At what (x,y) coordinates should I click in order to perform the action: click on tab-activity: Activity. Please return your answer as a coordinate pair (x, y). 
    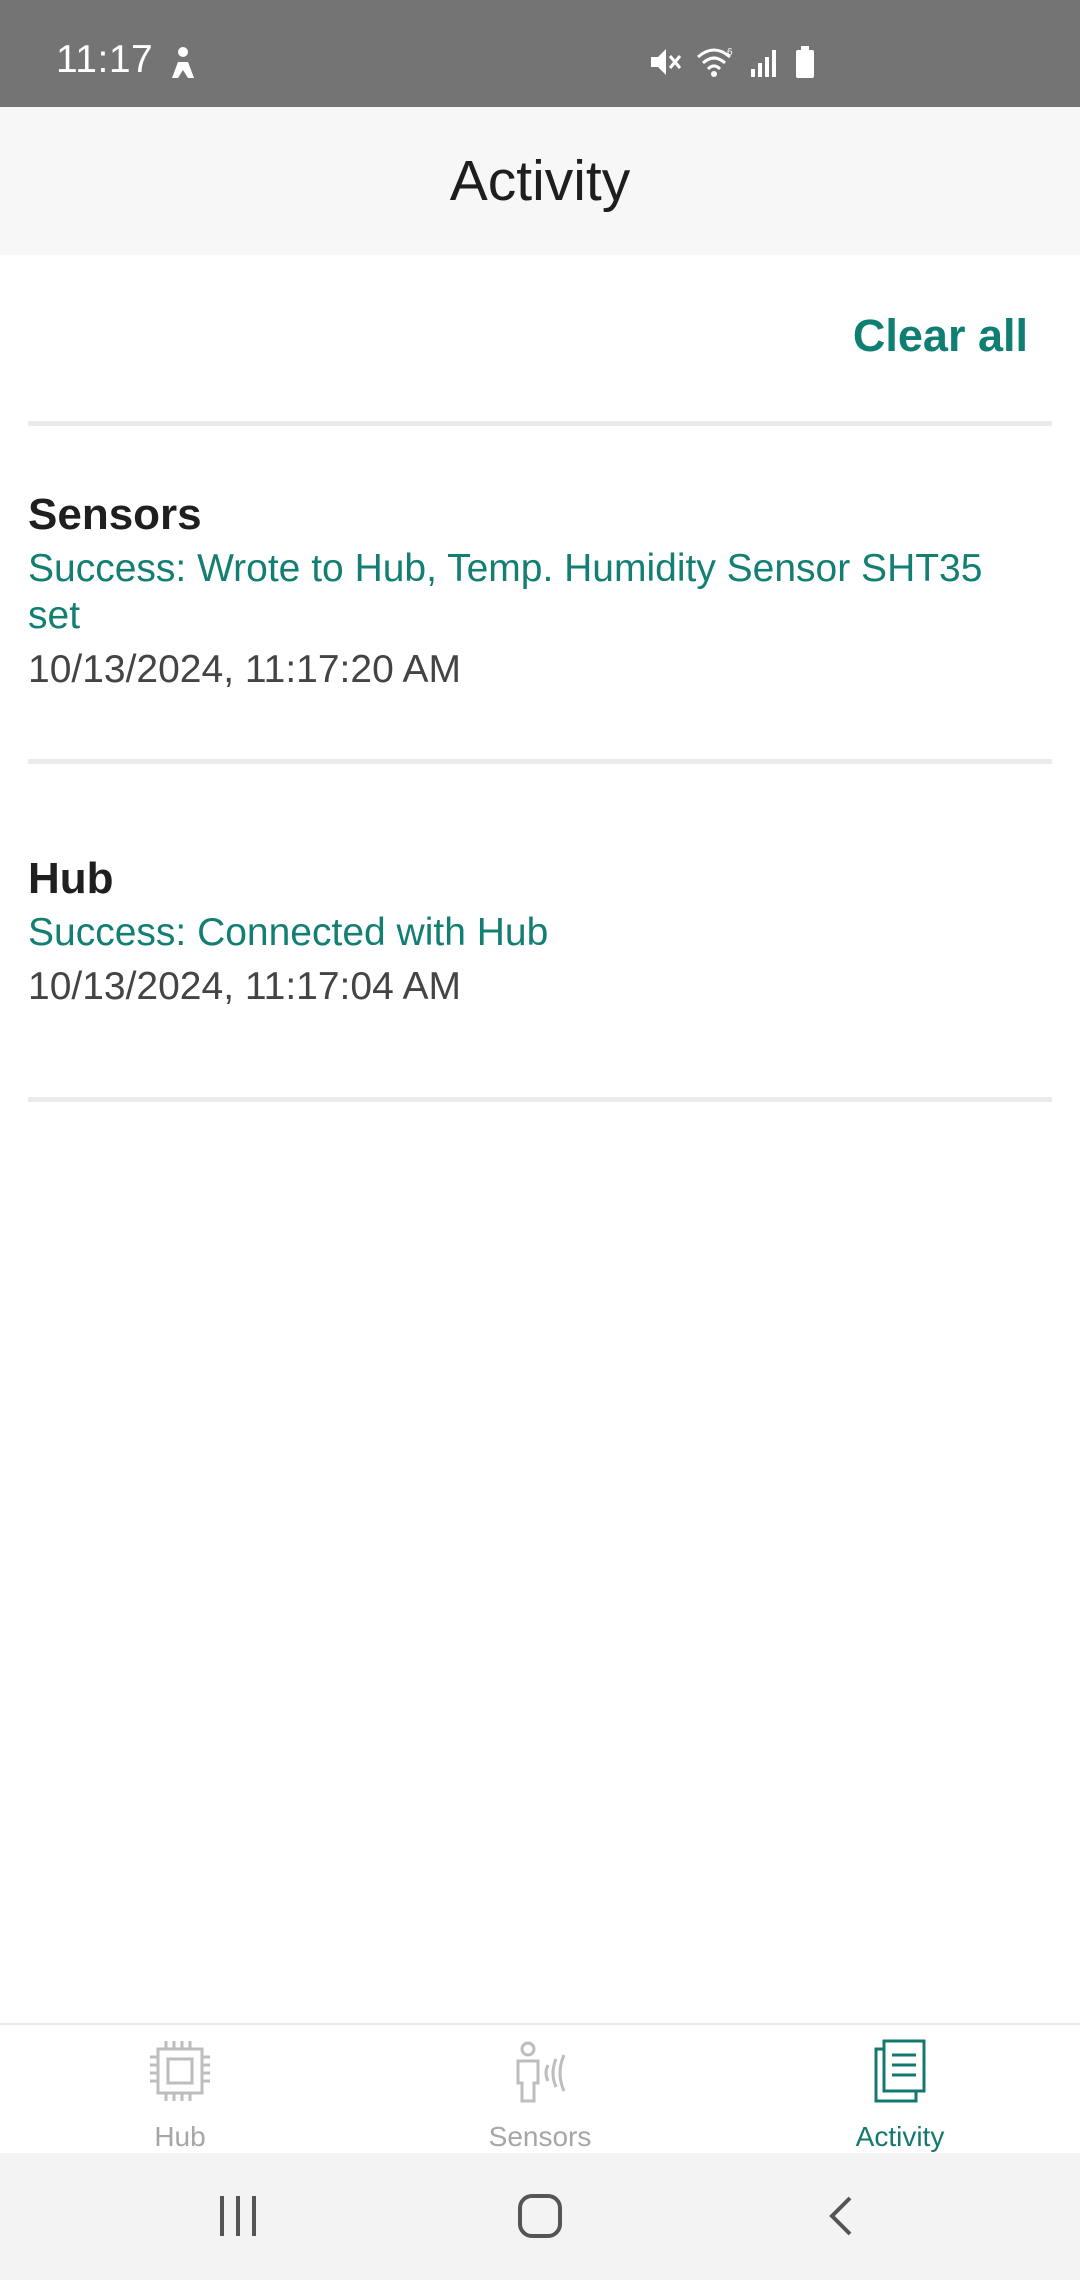
    Looking at the image, I should click on (900, 2090).